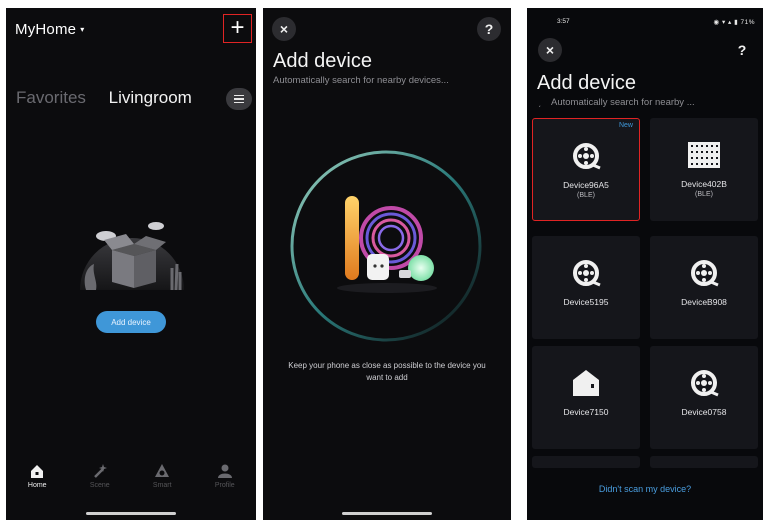 The height and width of the screenshot is (521, 765). What do you see at coordinates (132, 256) in the screenshot?
I see `empty-box-illustration` at bounding box center [132, 256].